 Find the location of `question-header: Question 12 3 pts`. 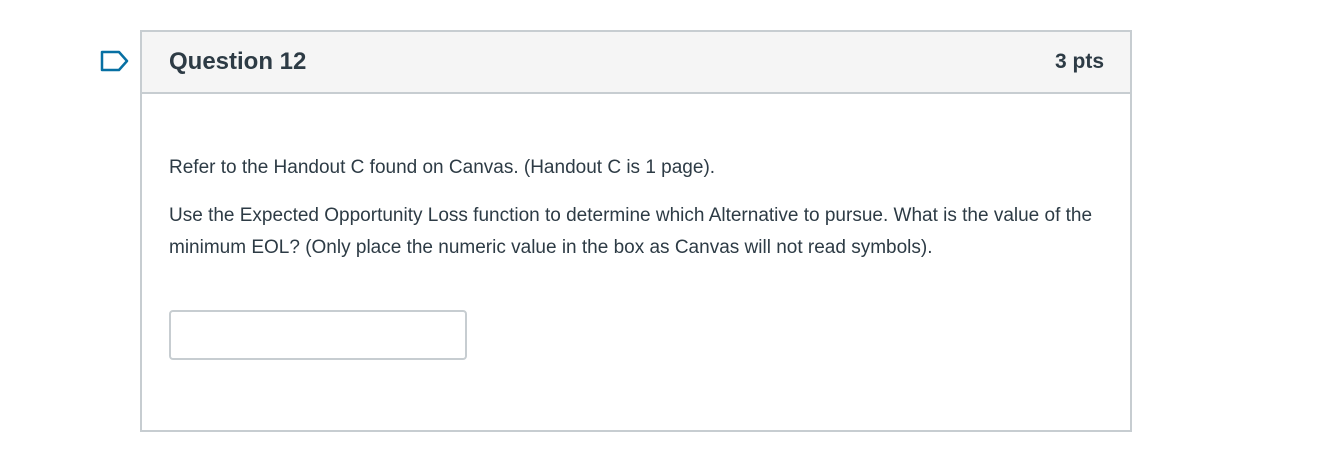

question-header: Question 12 3 pts is located at coordinates (636, 63).